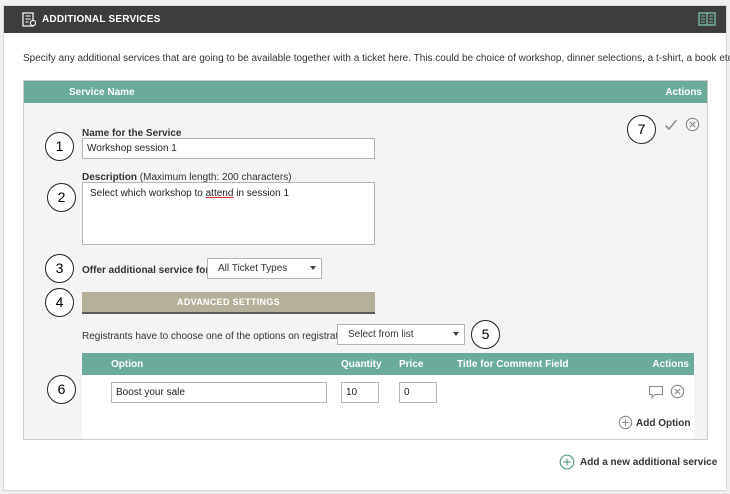 This screenshot has height=494, width=730. Describe the element at coordinates (411, 364) in the screenshot. I see `col-price: Price` at that location.